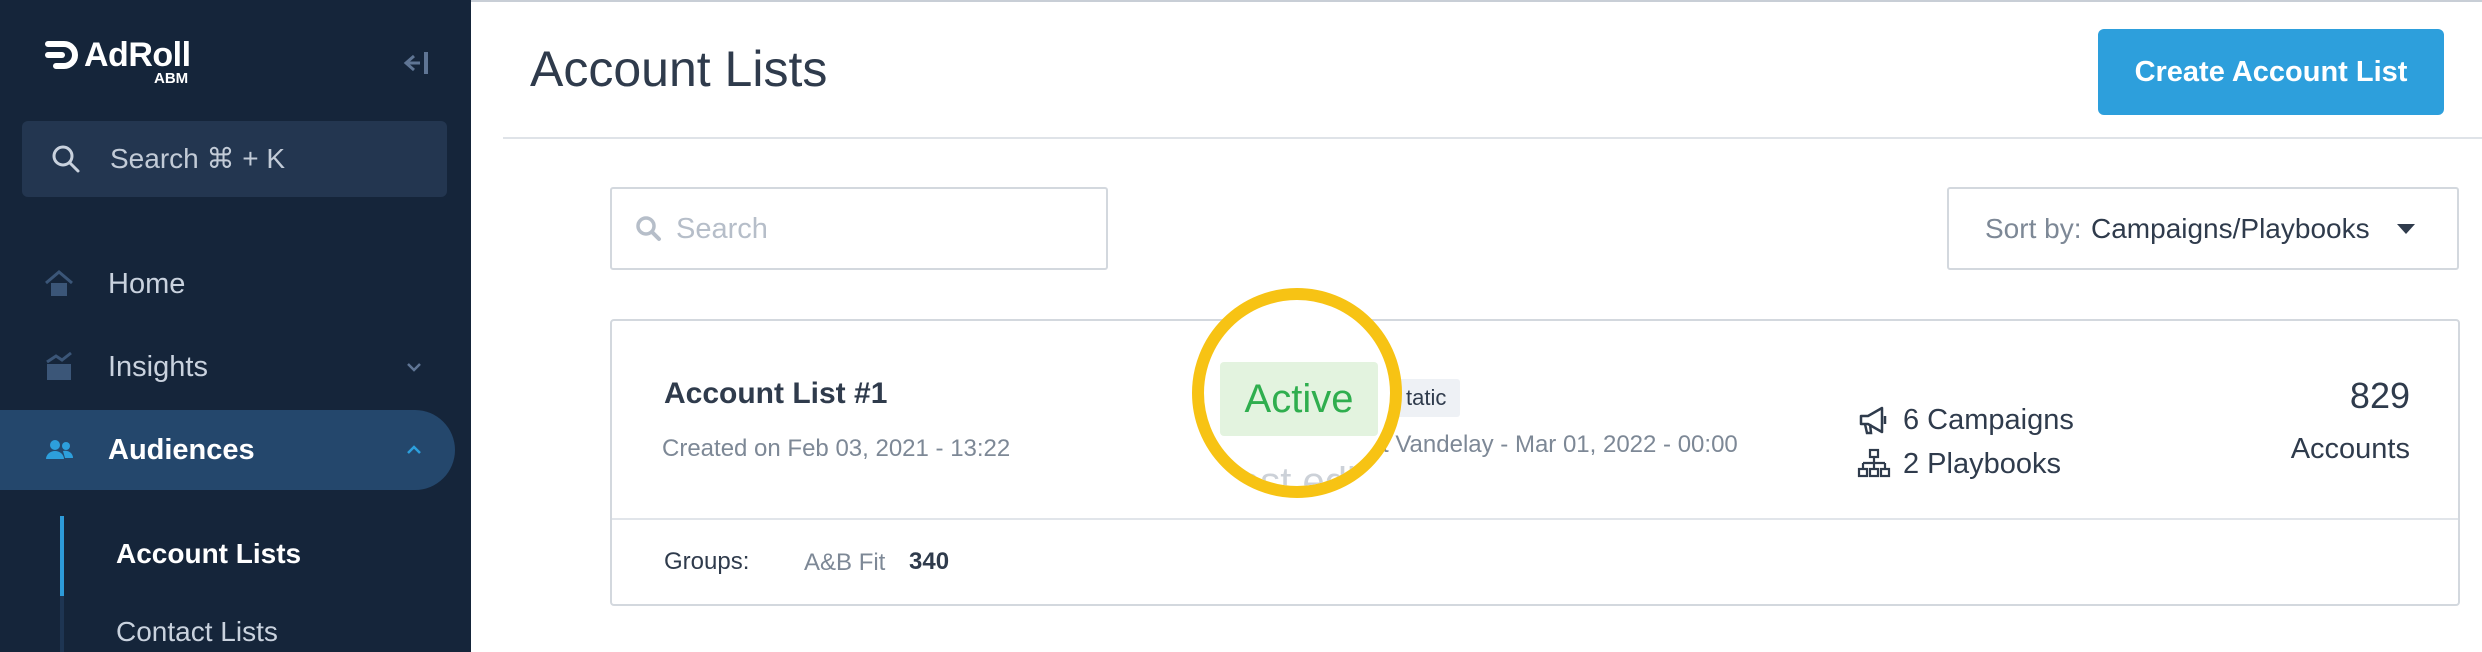 This screenshot has height=652, width=2482. I want to click on header-divider, so click(1492, 138).